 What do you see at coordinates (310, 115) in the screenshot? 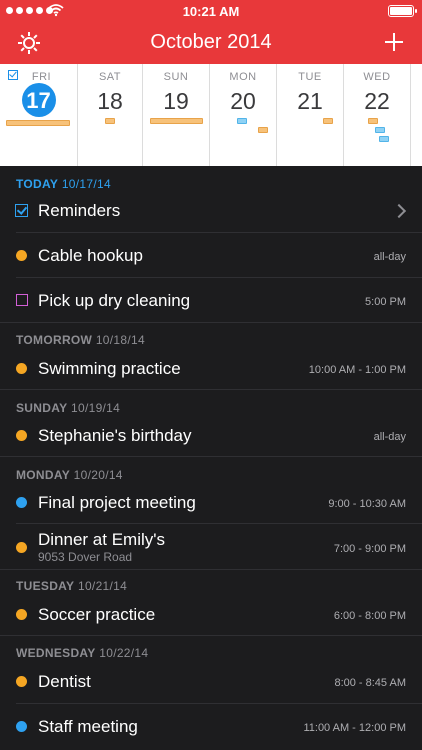
I see `day-cell-tue: TUE 21` at bounding box center [310, 115].